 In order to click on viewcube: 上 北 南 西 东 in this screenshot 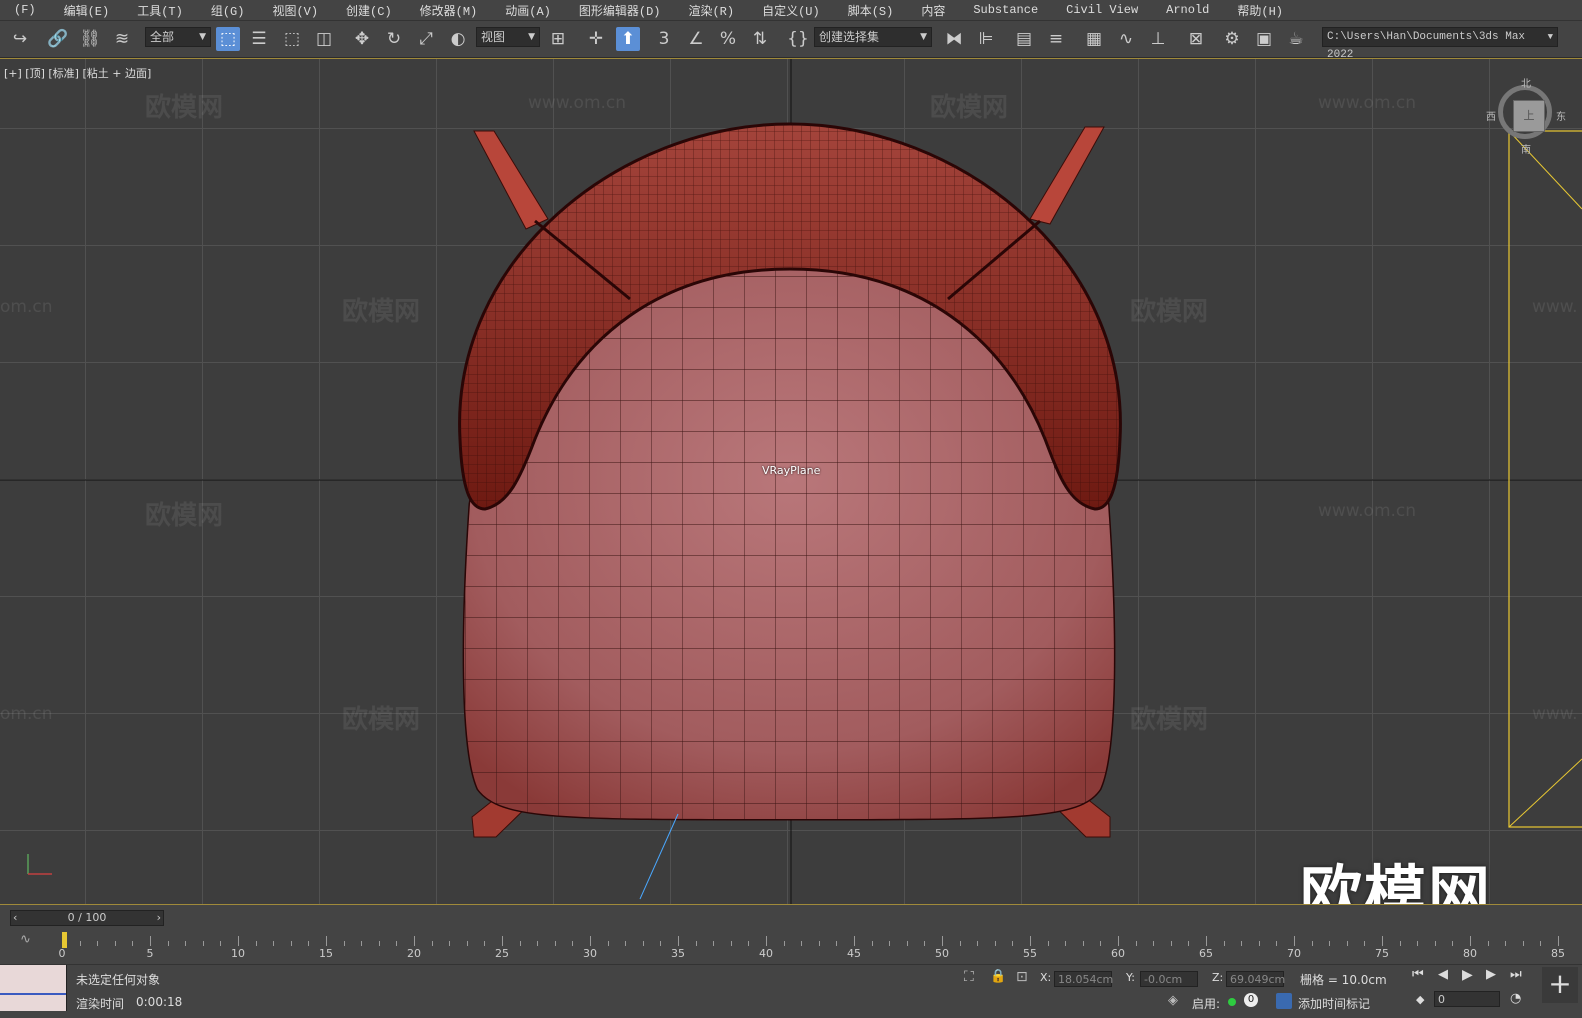, I will do `click(1526, 117)`.